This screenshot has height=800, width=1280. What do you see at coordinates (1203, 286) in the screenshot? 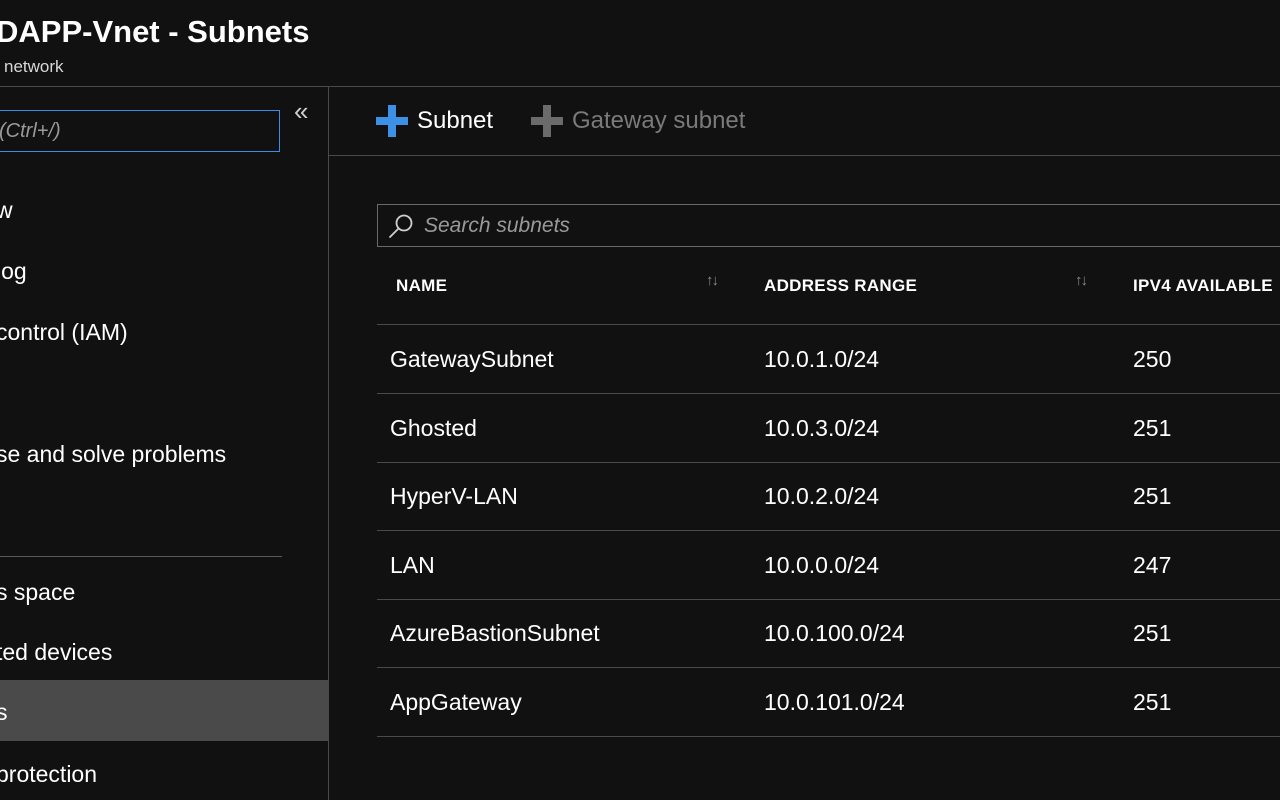
I see `column-header-ipv4-available: IPV4 AVAILABLE` at bounding box center [1203, 286].